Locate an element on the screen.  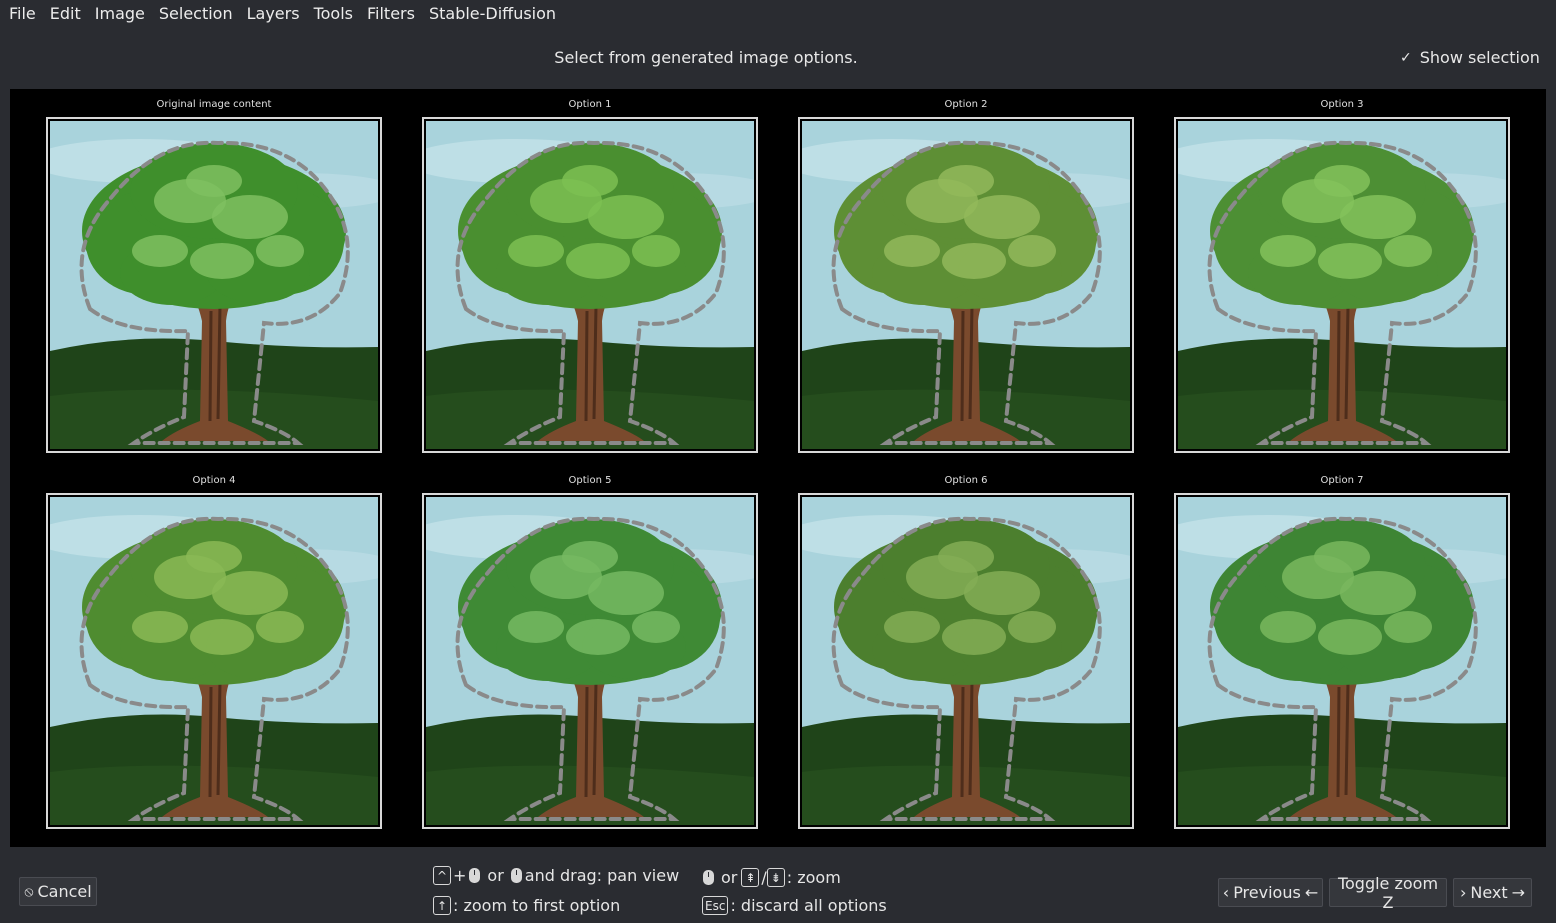
next-label: Next is located at coordinates (1489, 892).